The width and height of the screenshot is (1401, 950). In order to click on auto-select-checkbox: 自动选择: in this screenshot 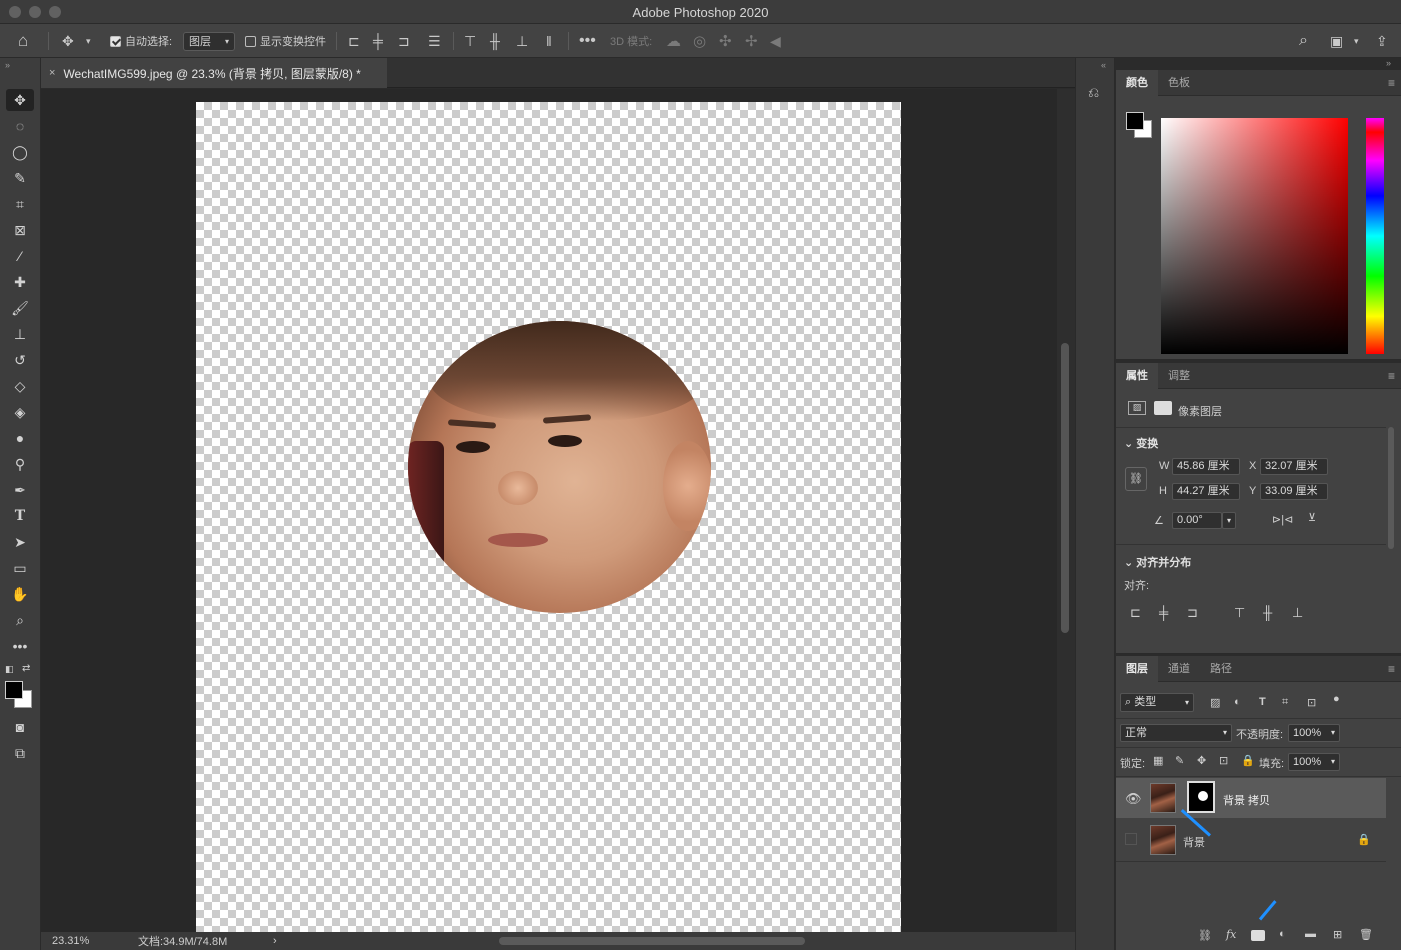, I will do `click(141, 41)`.